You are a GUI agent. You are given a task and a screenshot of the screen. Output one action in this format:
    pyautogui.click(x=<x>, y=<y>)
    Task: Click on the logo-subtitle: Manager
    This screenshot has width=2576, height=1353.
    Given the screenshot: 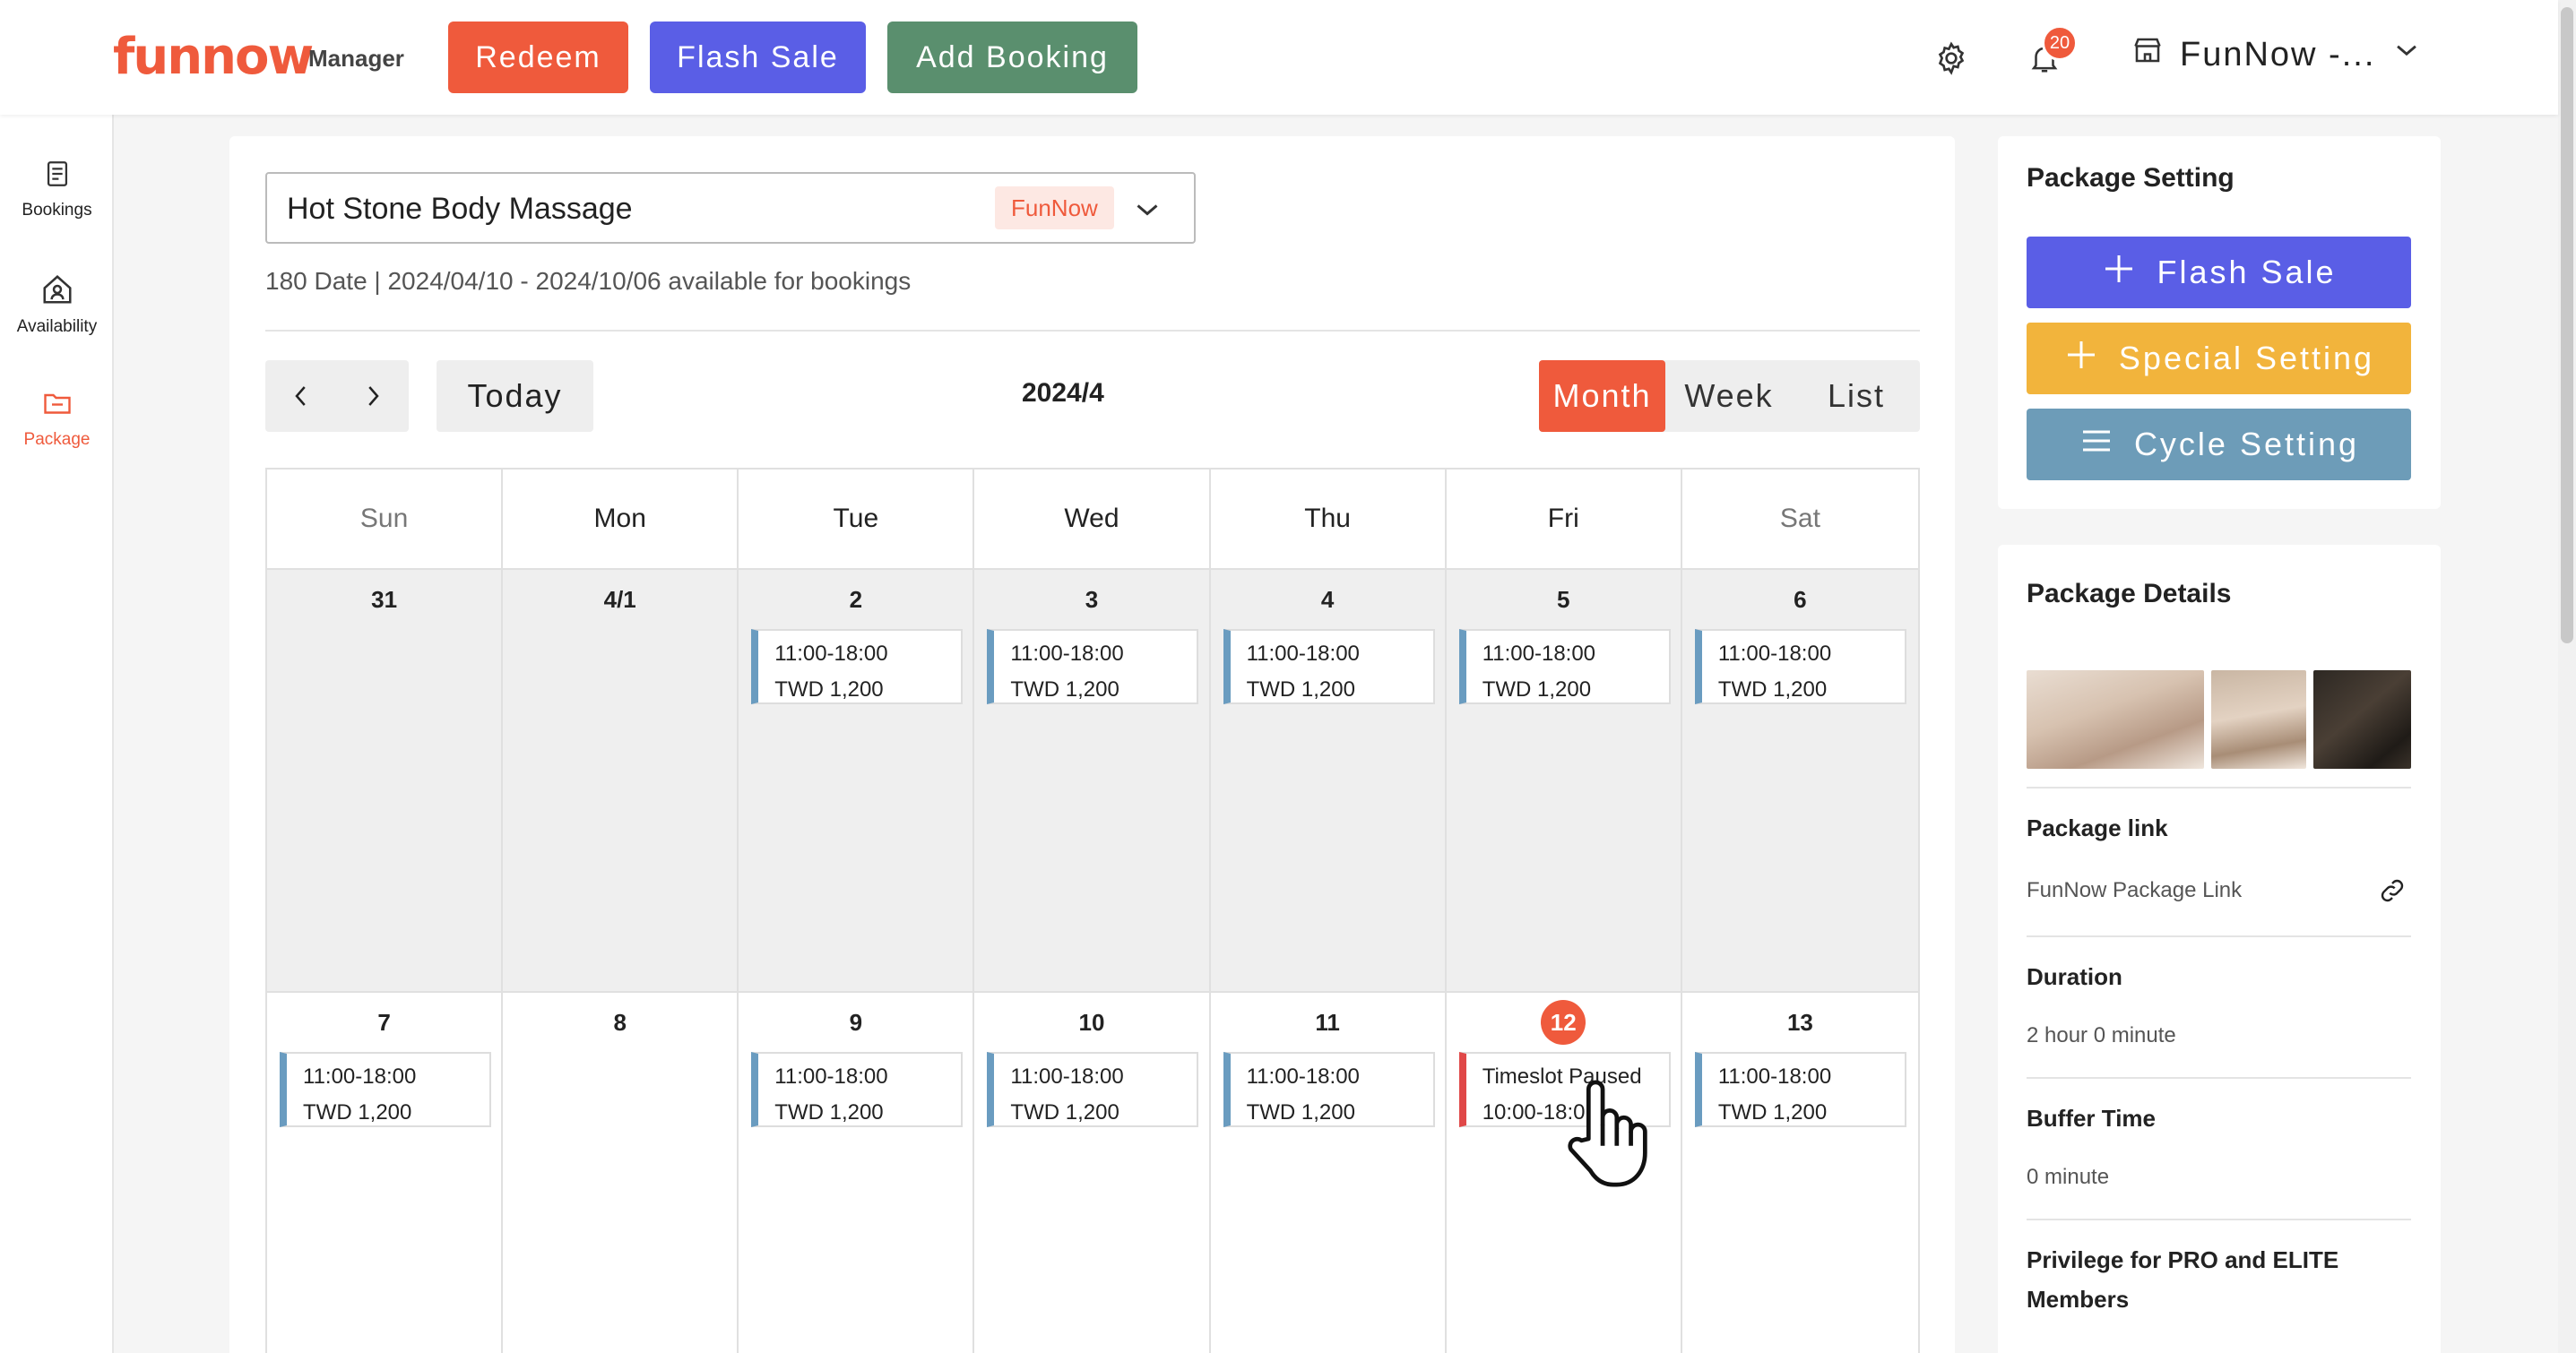 What is the action you would take?
    pyautogui.click(x=356, y=58)
    